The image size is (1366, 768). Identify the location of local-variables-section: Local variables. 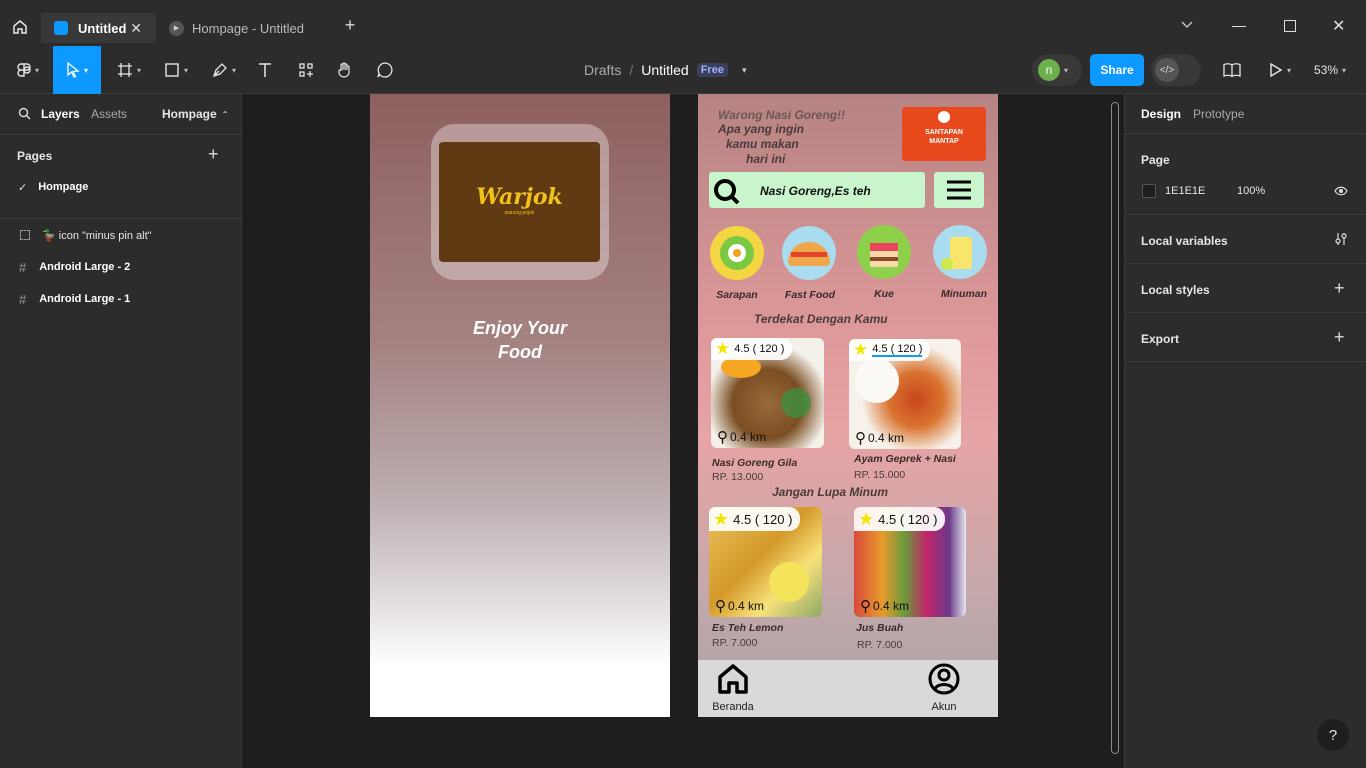
(1245, 239).